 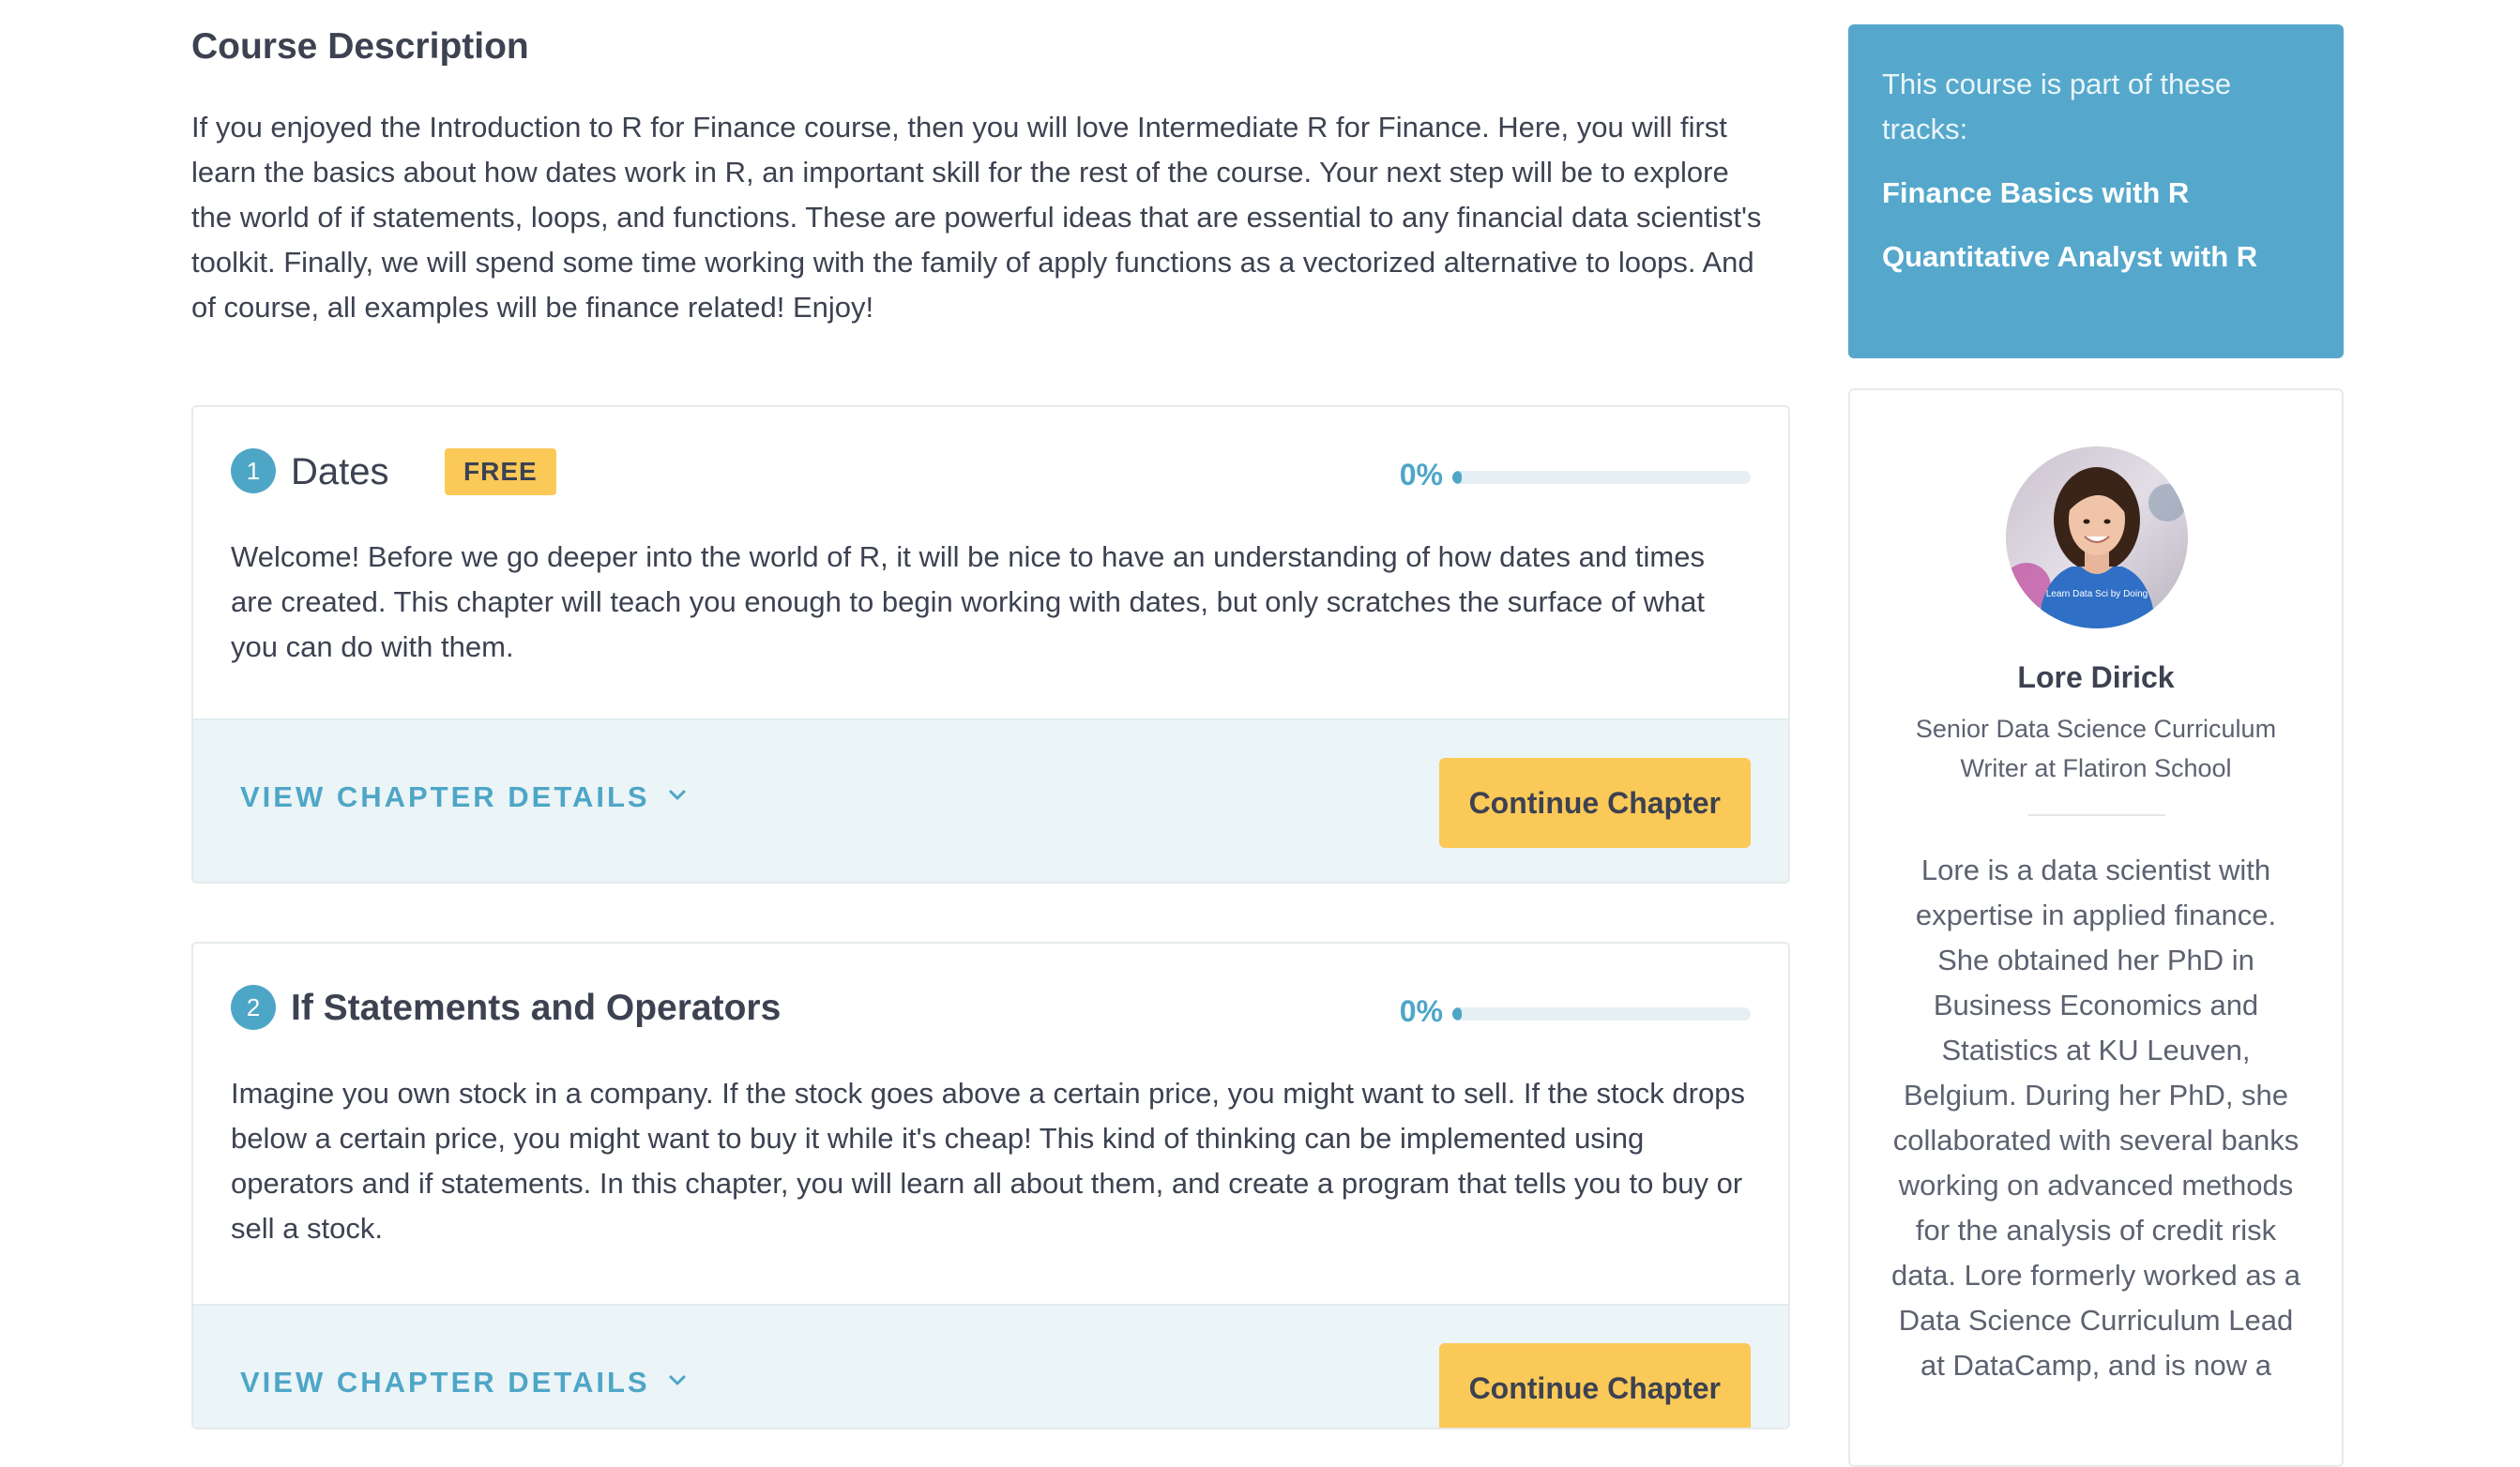 I want to click on chapter-header: 1 Dates FREE 0%, so click(x=991, y=472).